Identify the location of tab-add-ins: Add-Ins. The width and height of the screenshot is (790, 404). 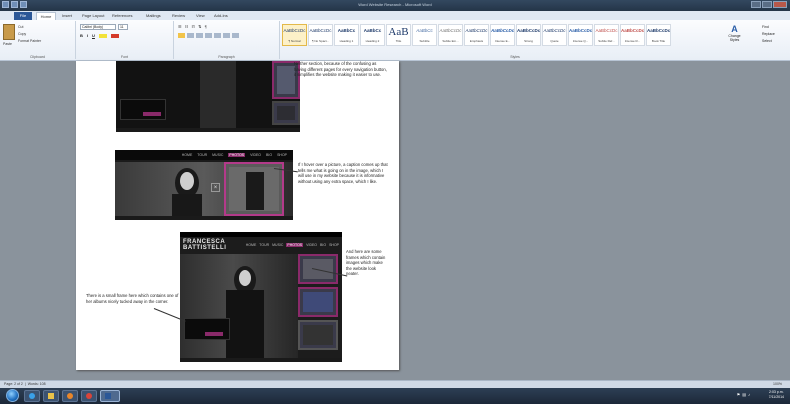
(221, 16).